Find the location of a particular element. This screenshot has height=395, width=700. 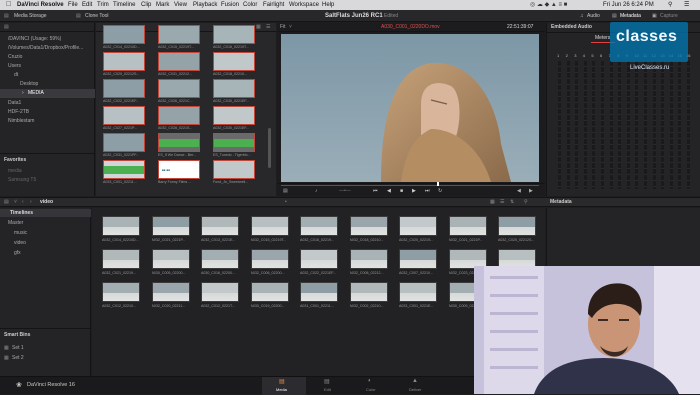

bin-music: music is located at coordinates (20, 233).